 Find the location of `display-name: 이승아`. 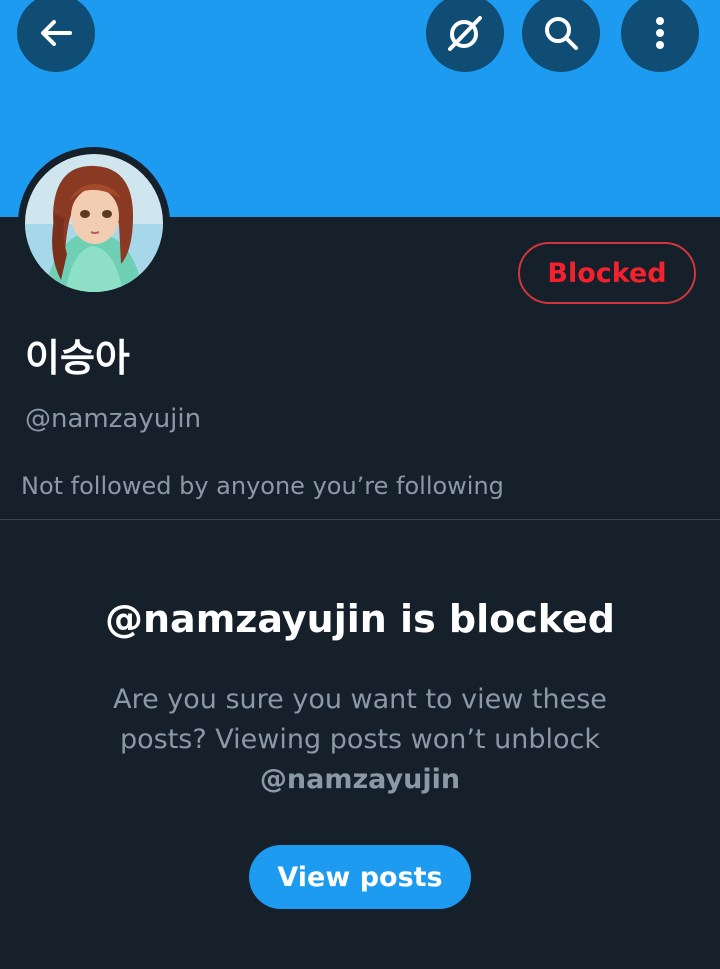

display-name: 이승아 is located at coordinates (77, 358).